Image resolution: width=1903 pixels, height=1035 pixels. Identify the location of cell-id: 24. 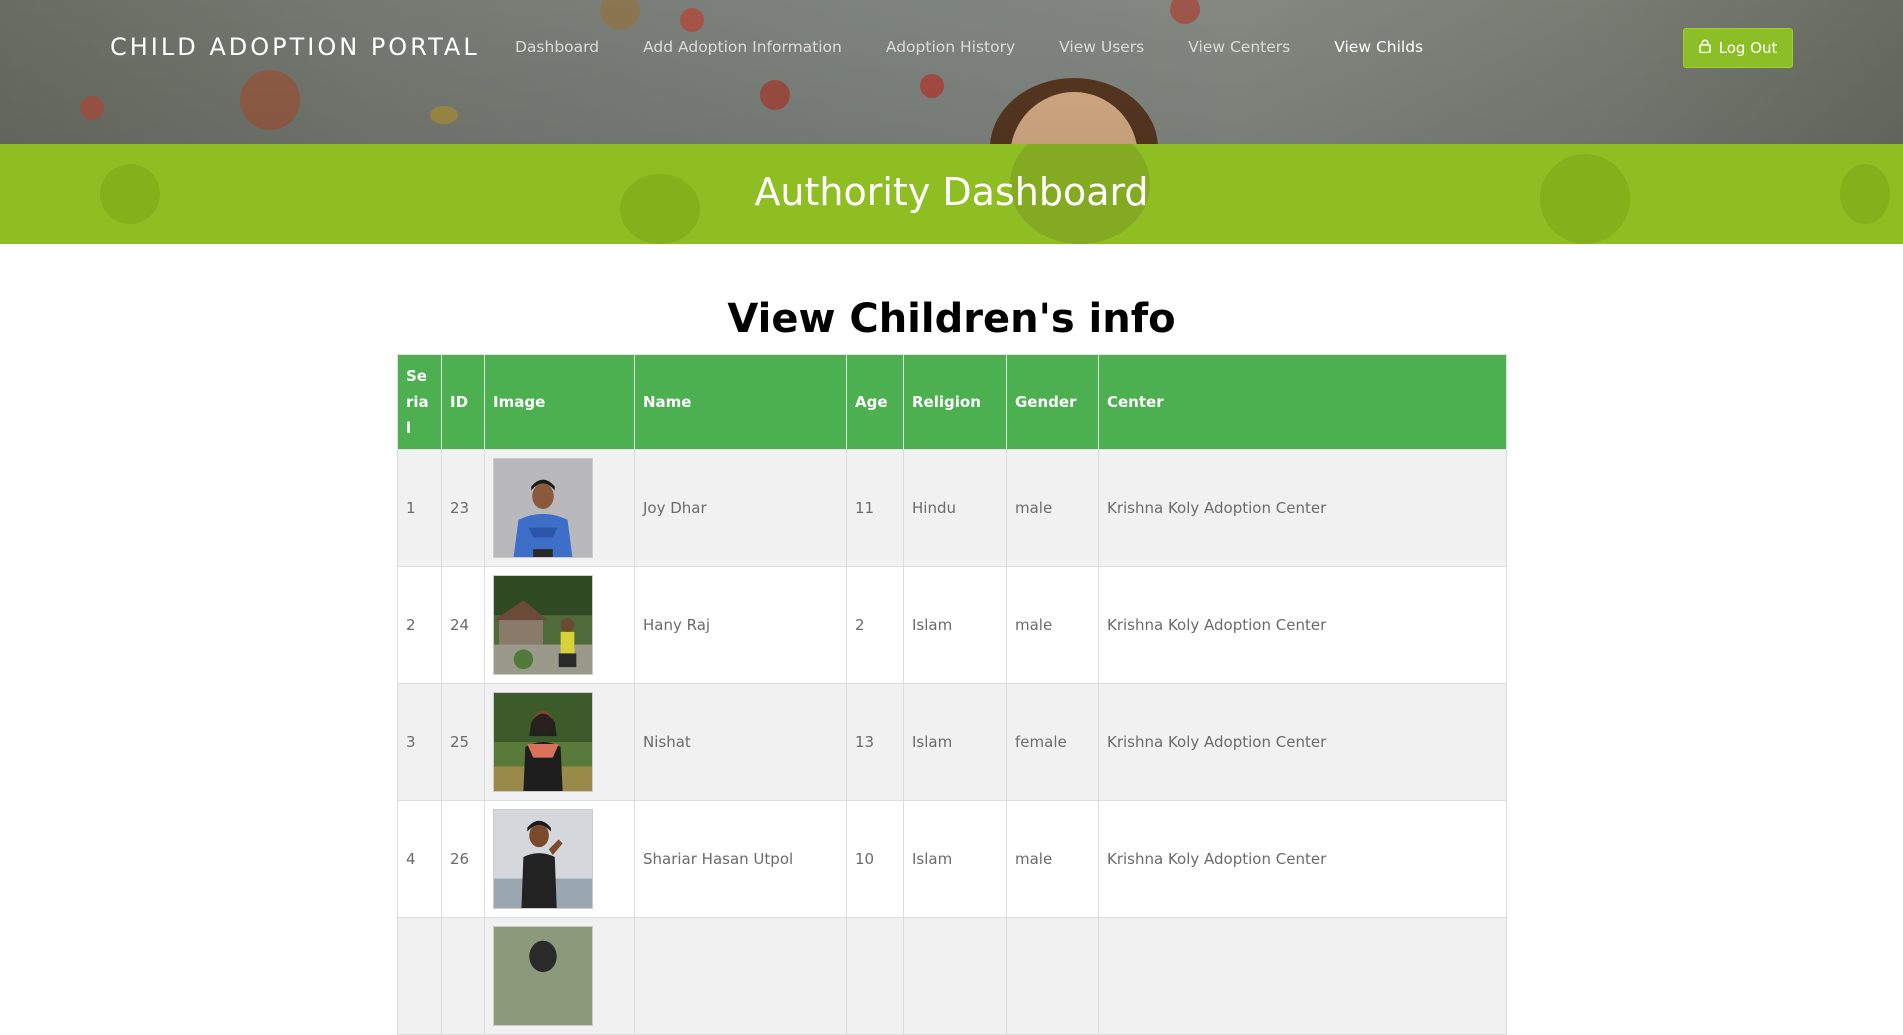
(463, 625).